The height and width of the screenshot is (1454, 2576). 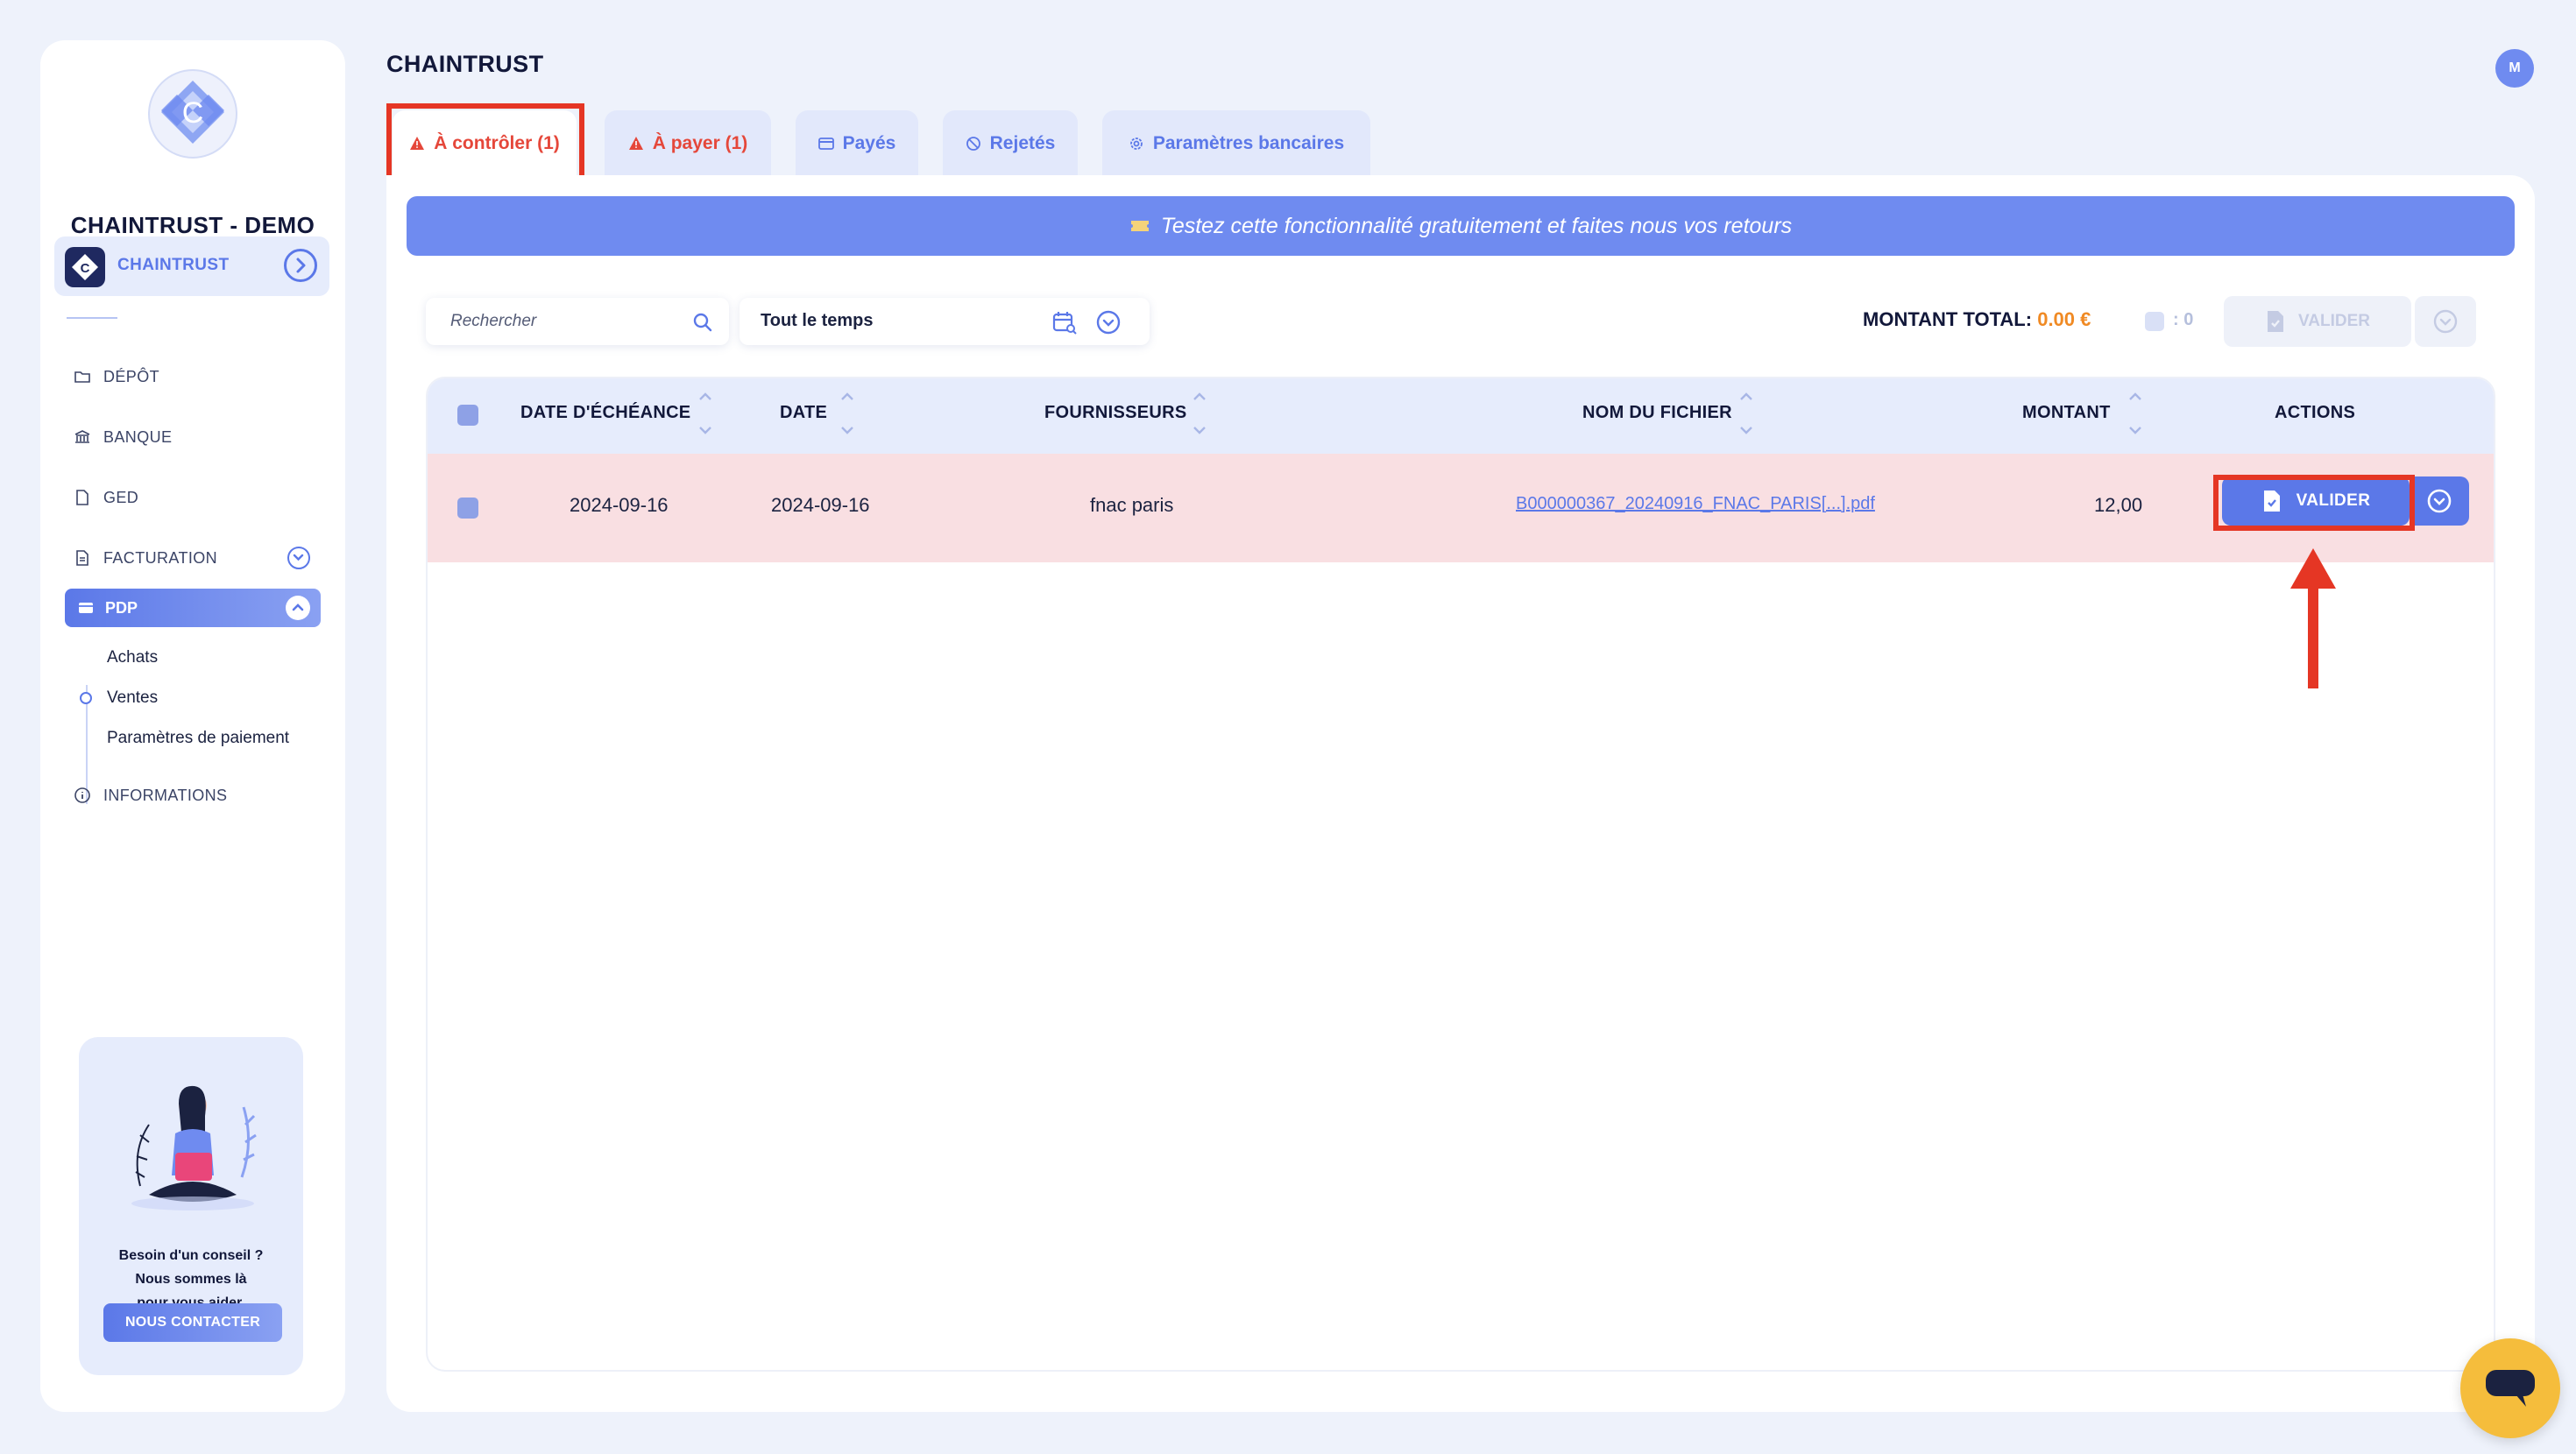 What do you see at coordinates (1948, 319) in the screenshot?
I see `total-label: MONTANT TOTAL:` at bounding box center [1948, 319].